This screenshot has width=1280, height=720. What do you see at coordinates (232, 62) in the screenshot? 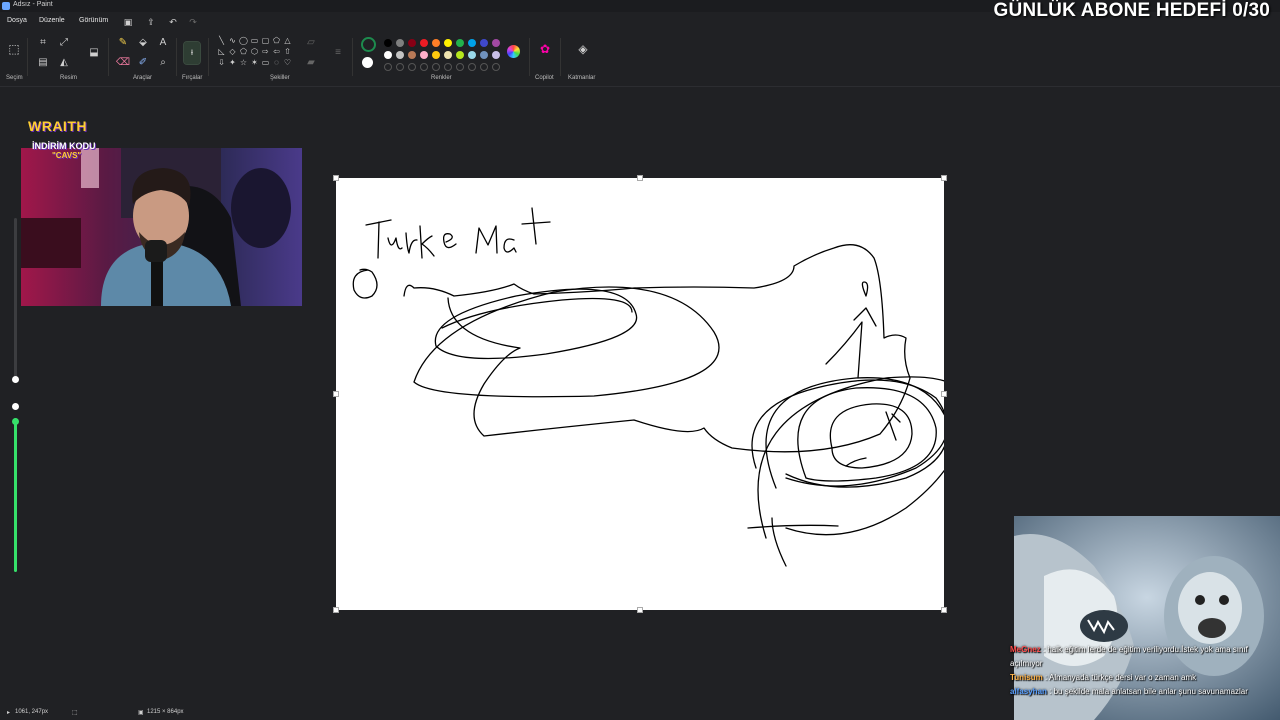
I see `star4-shape-icon: ✦` at bounding box center [232, 62].